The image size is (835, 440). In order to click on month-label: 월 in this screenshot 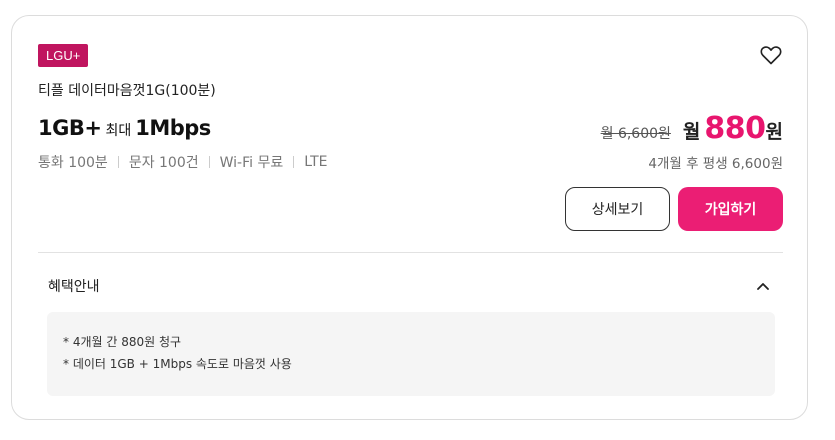, I will do `click(691, 132)`.